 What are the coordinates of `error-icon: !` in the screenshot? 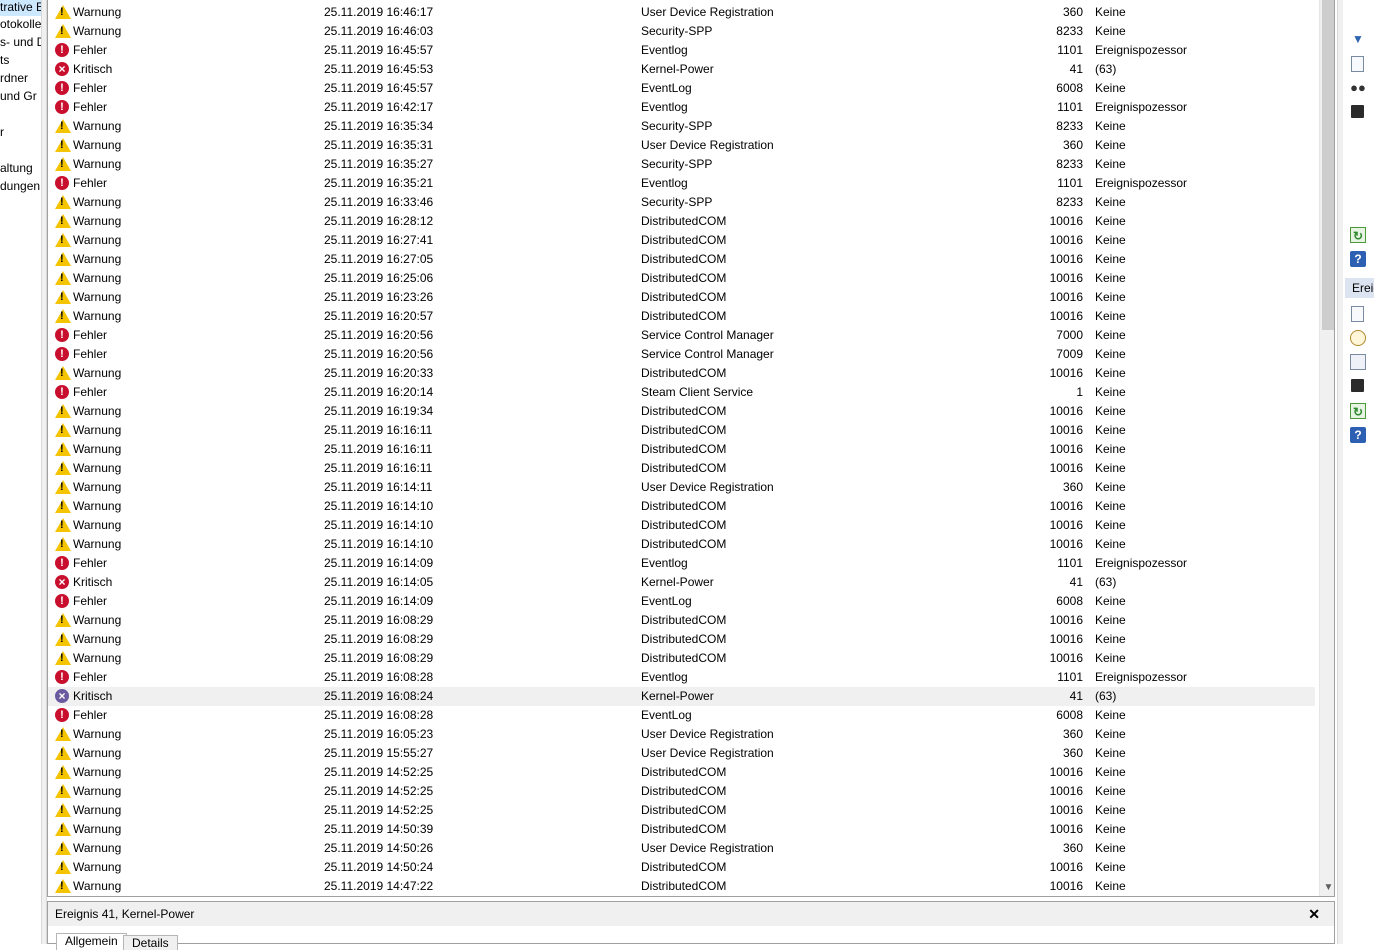 It's located at (62, 107).